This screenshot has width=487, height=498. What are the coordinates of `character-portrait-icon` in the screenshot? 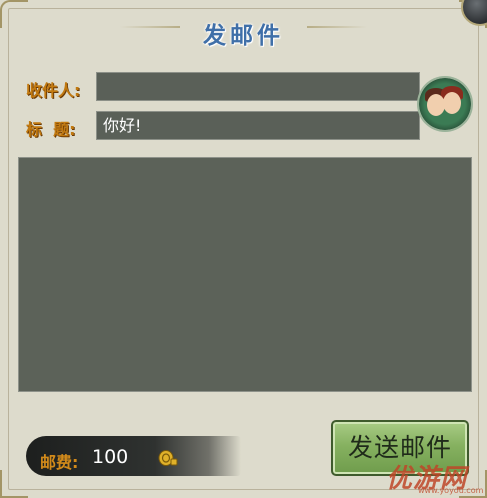 It's located at (445, 104).